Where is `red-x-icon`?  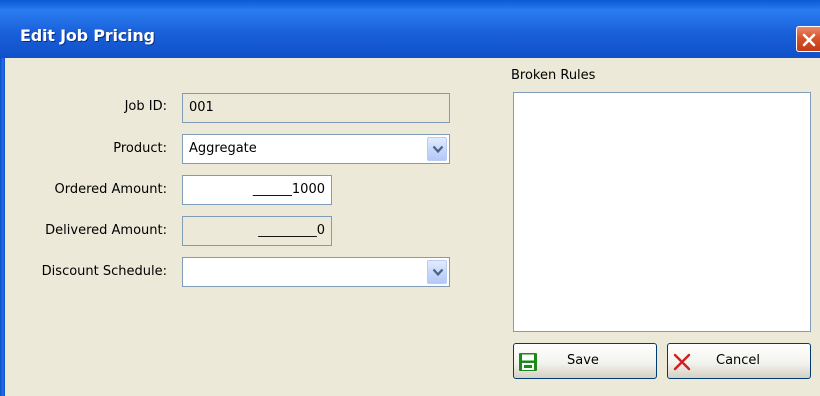 red-x-icon is located at coordinates (682, 364).